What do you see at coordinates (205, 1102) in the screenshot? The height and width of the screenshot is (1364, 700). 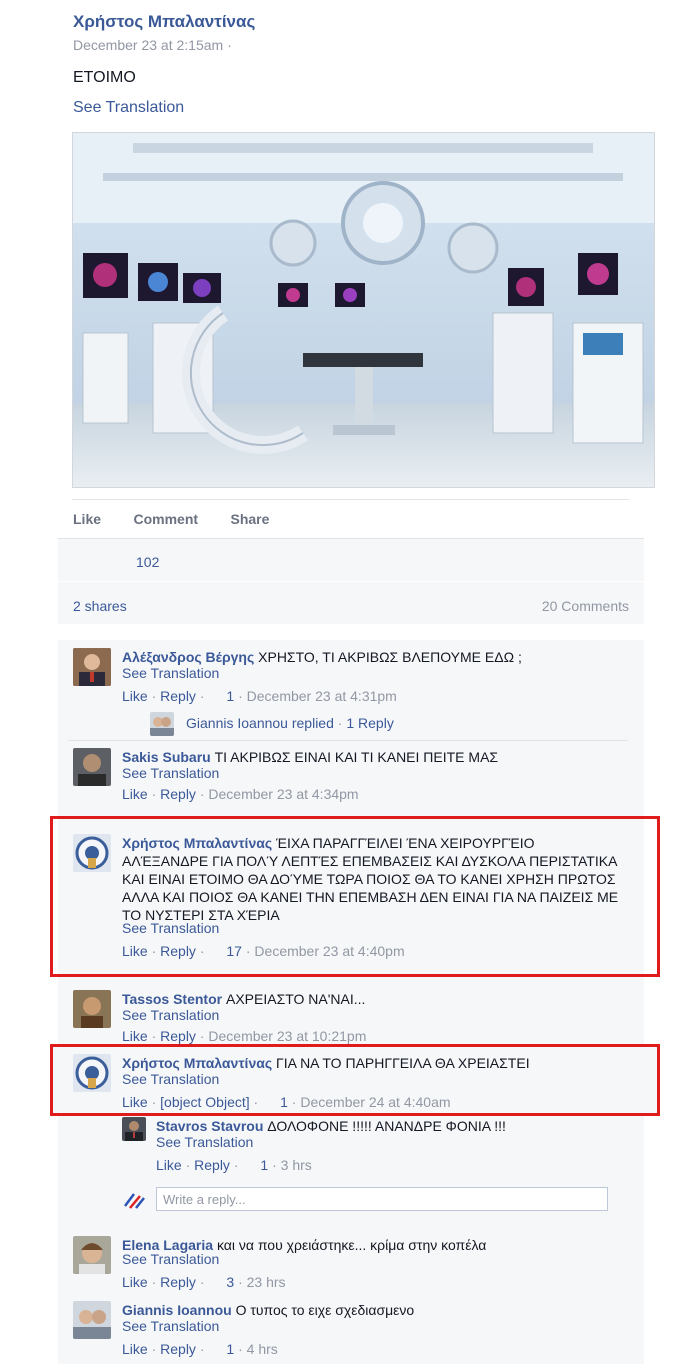 I see `comment-reply: [object Object]` at bounding box center [205, 1102].